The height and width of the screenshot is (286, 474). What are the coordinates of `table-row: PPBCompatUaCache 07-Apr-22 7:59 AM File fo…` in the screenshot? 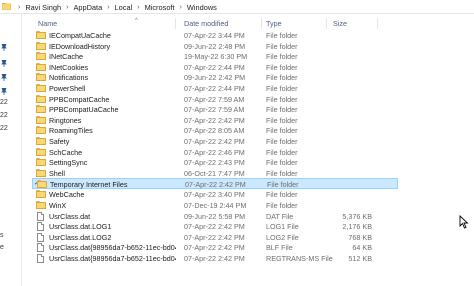 It's located at (216, 109).